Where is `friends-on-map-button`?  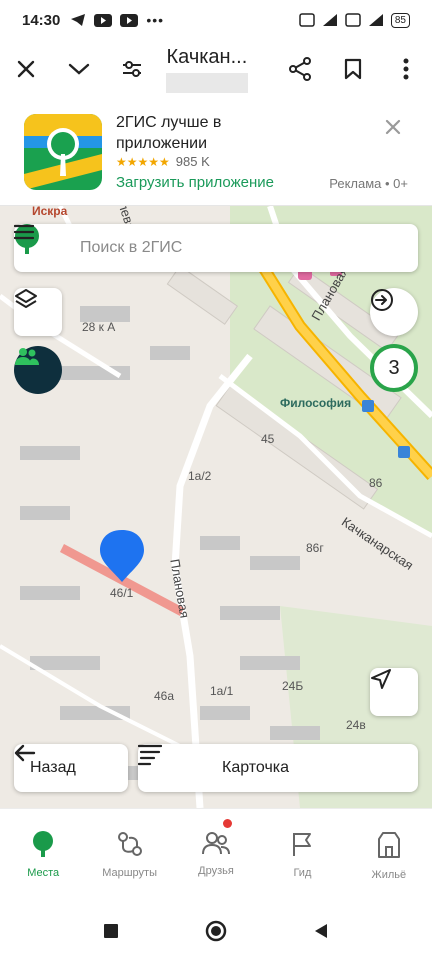
friends-on-map-button is located at coordinates (38, 370).